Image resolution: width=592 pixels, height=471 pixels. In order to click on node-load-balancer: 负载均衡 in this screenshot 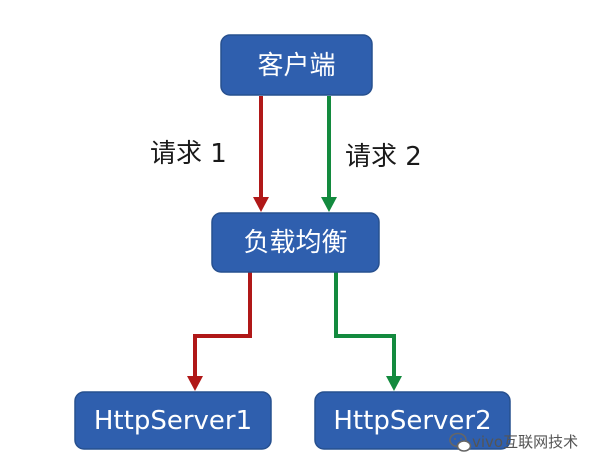, I will do `click(295, 242)`.